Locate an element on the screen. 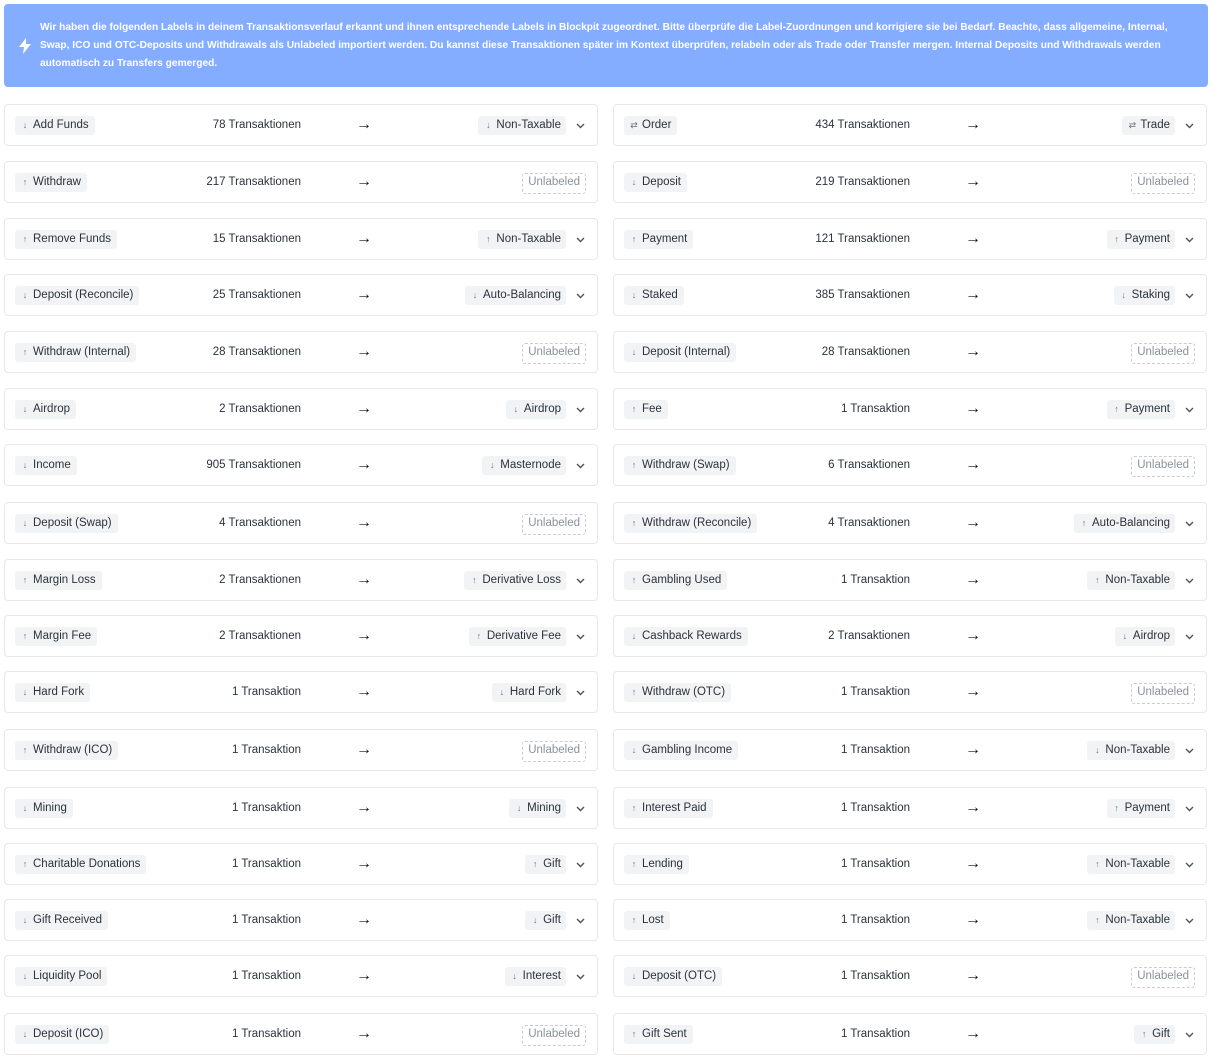  target-label-select: ↑ Auto-Balancing is located at coordinates (1124, 523).